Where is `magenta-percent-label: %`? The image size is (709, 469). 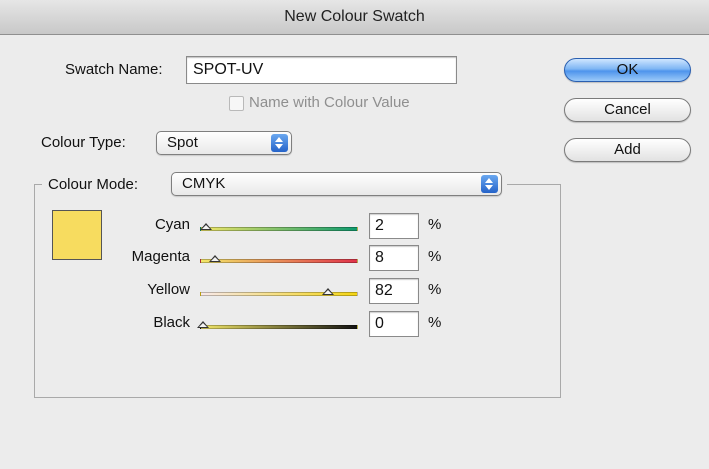 magenta-percent-label: % is located at coordinates (435, 256).